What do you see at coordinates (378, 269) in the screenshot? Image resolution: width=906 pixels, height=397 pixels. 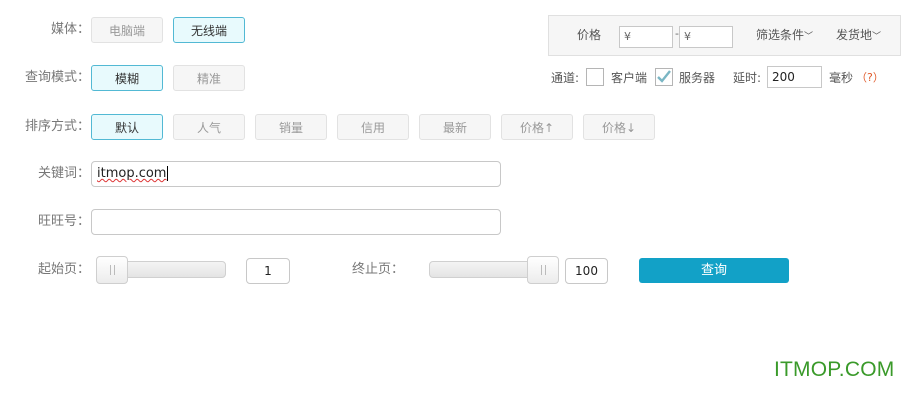 I see `end-page-label: 终止页：` at bounding box center [378, 269].